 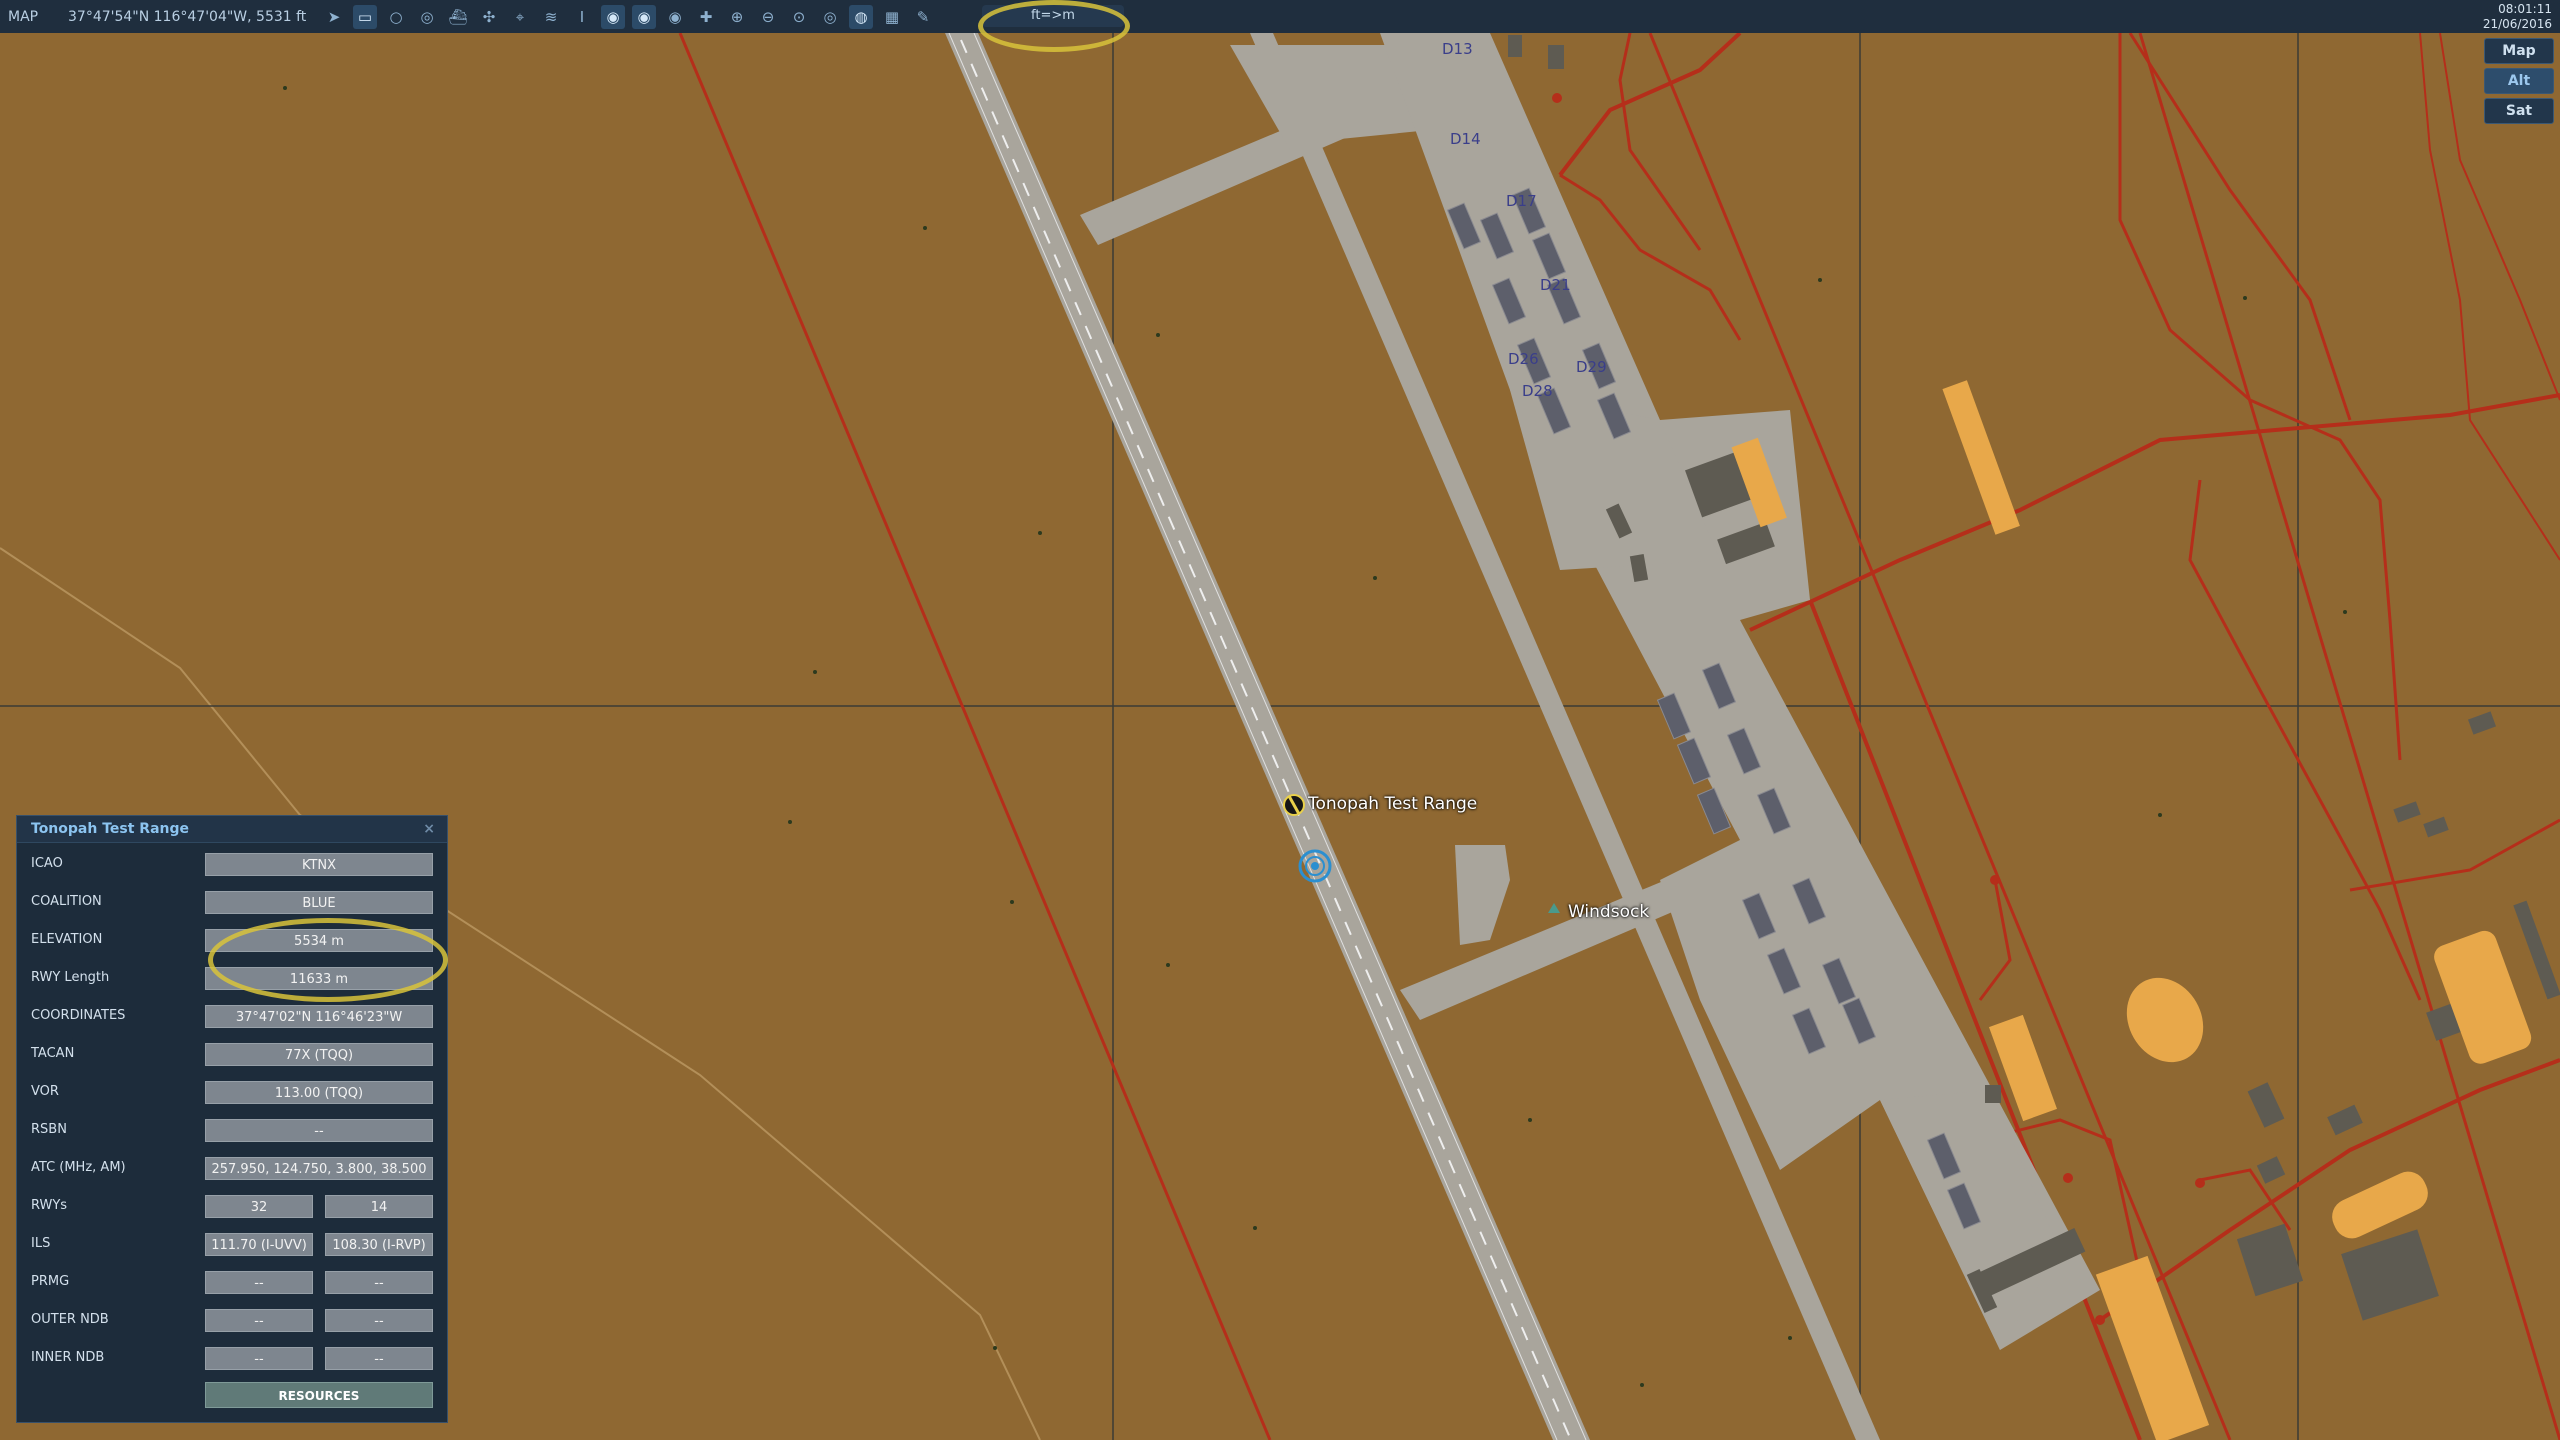 I want to click on coordinates-value: 37°47'02"N 116°46'23"W, so click(x=319, y=1016).